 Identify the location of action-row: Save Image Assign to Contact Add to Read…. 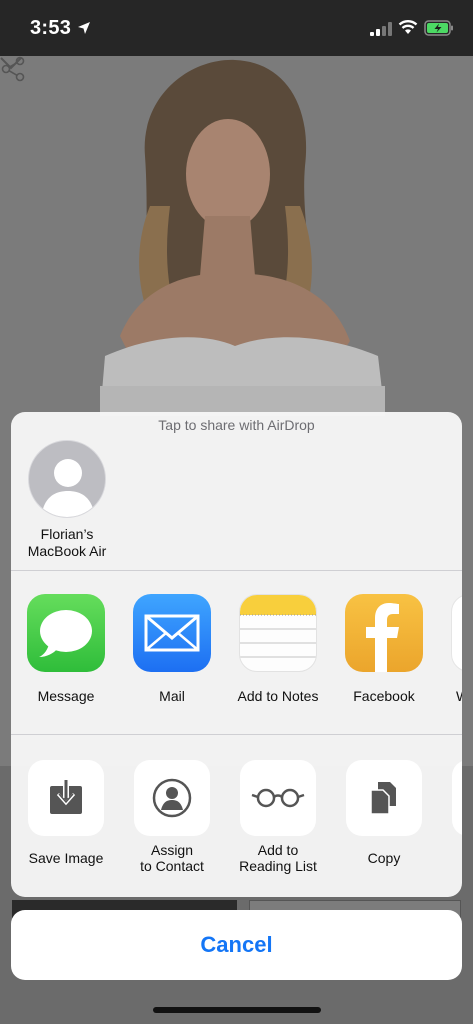
(236, 828).